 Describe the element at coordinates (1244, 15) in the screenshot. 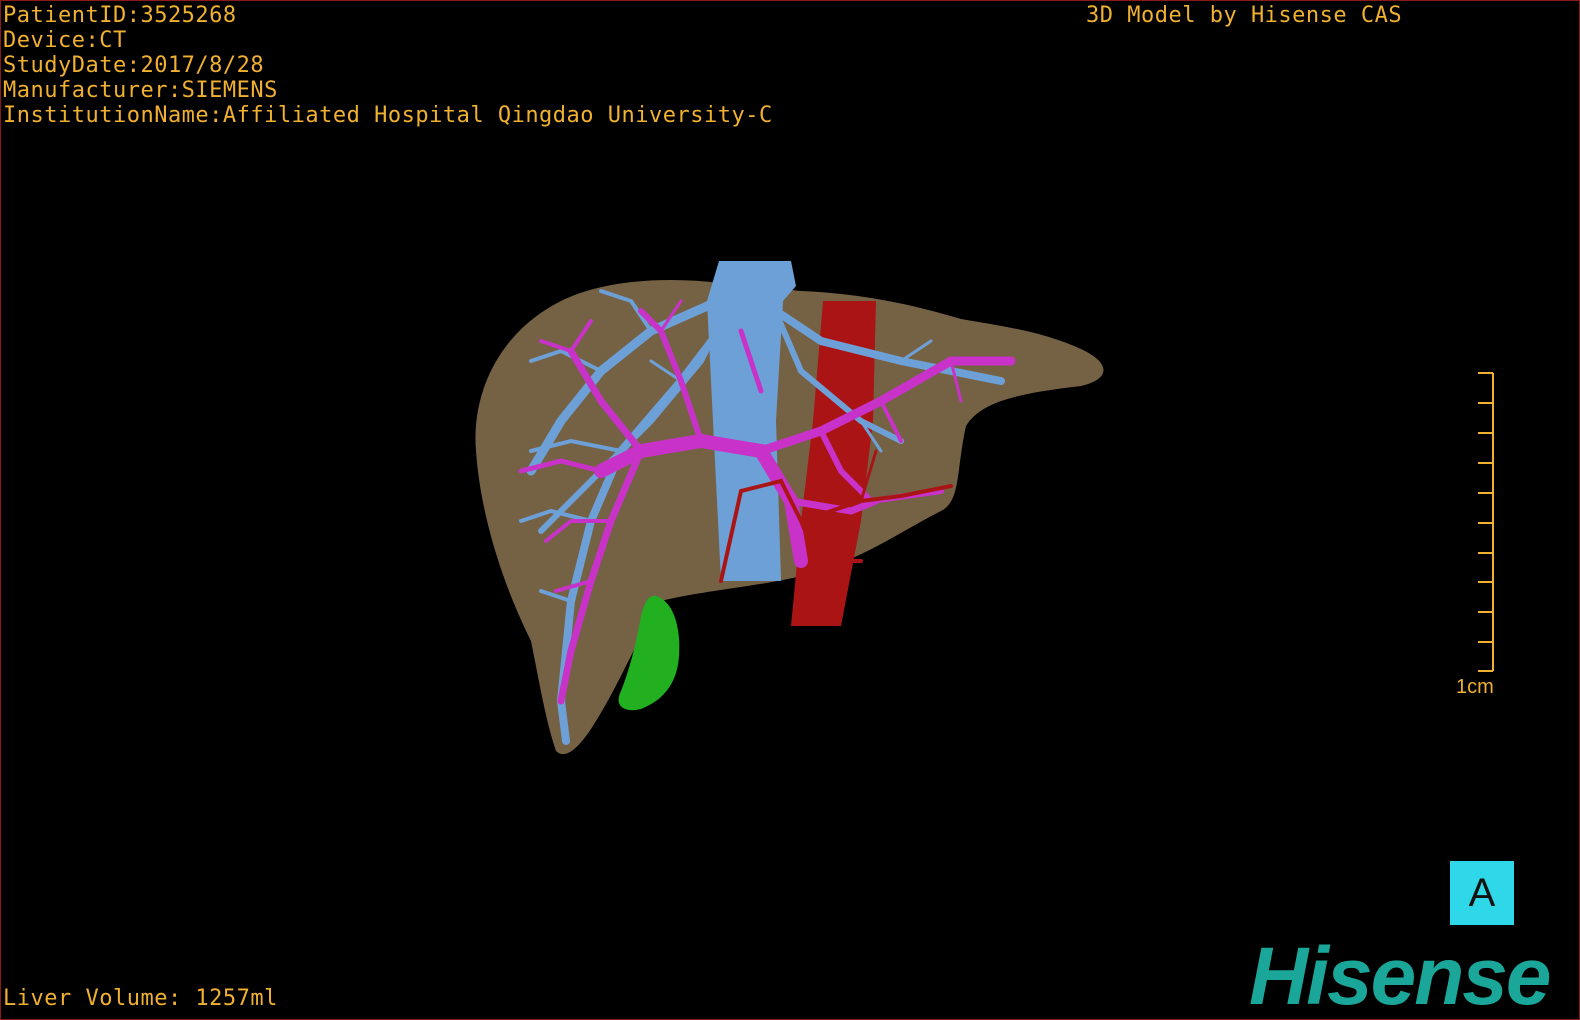

I see `vendor-label: 3D Model by Hisense CAS` at that location.